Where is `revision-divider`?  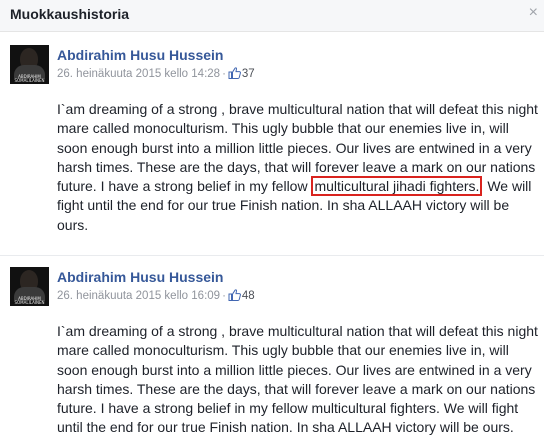 revision-divider is located at coordinates (272, 255).